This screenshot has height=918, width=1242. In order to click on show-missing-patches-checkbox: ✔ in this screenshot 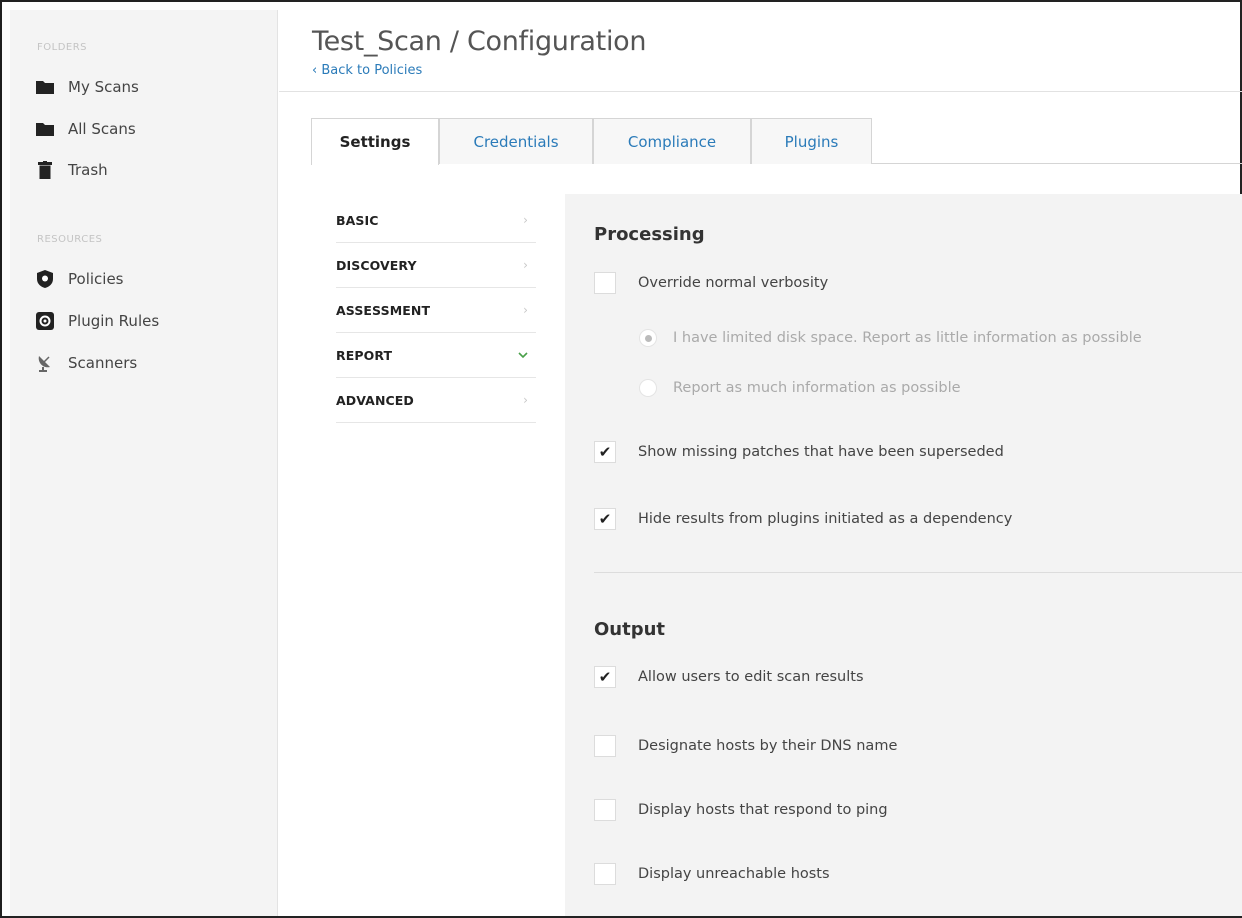, I will do `click(605, 452)`.